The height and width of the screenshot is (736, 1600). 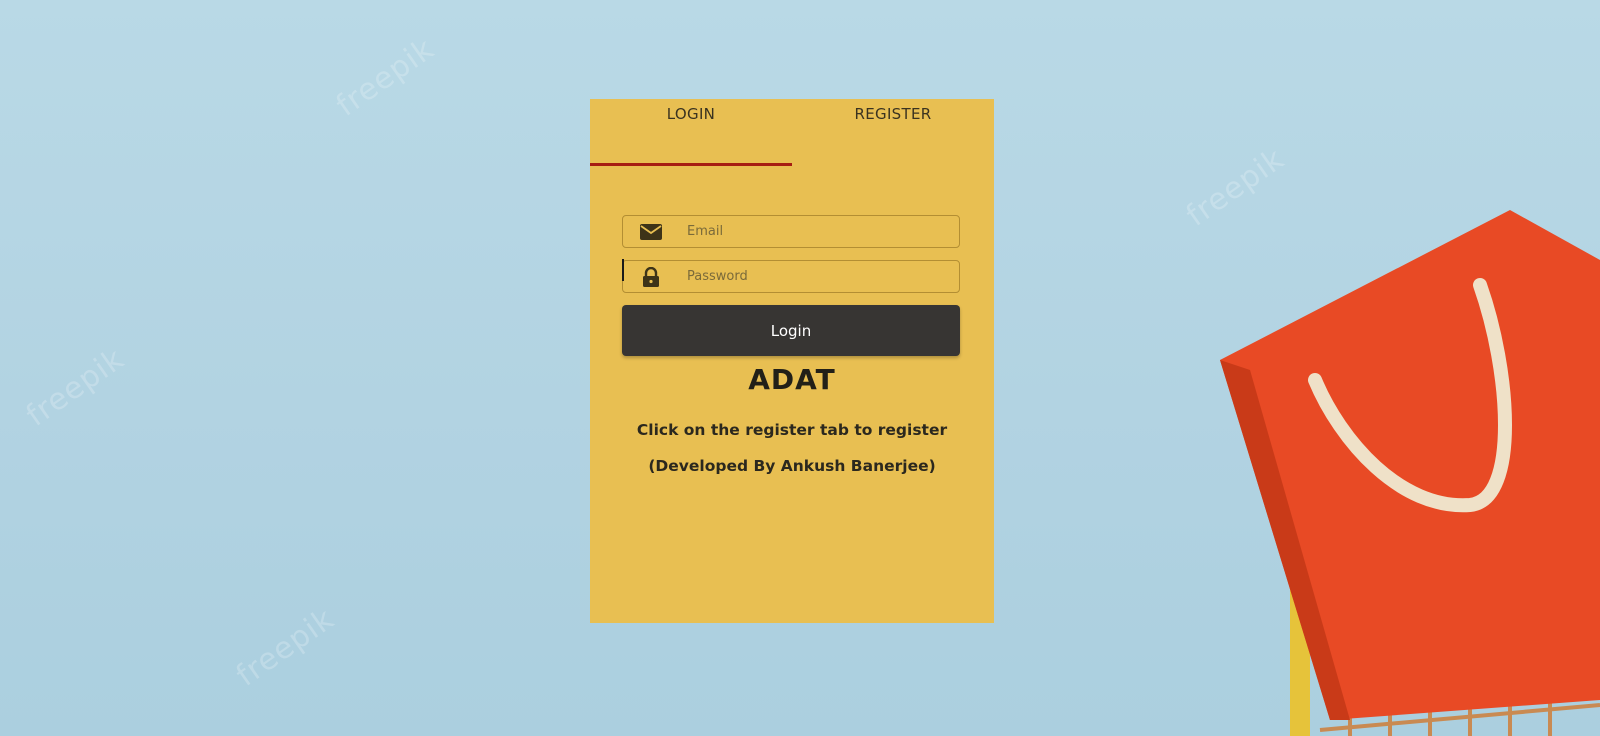 What do you see at coordinates (691, 133) in the screenshot?
I see `tab-login: LOGIN` at bounding box center [691, 133].